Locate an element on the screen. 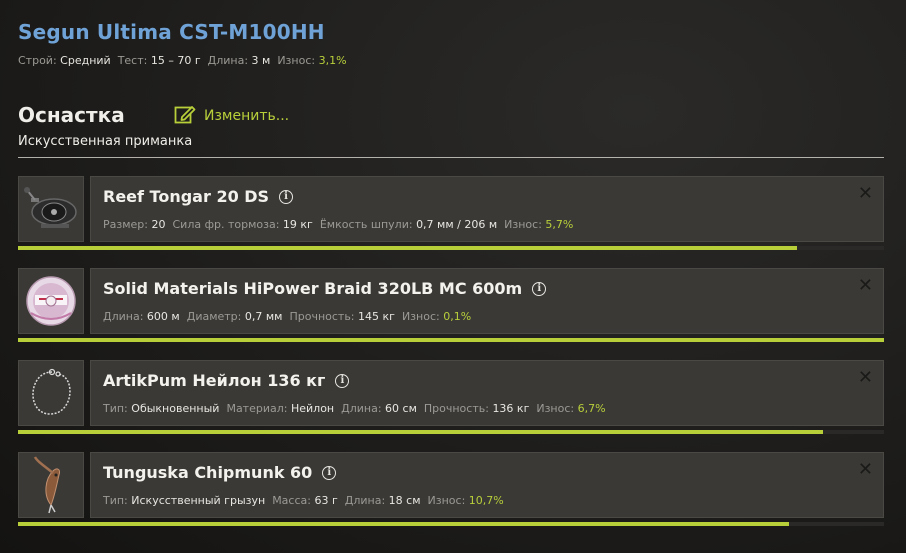 The height and width of the screenshot is (553, 906). reel-icon is located at coordinates (51, 209).